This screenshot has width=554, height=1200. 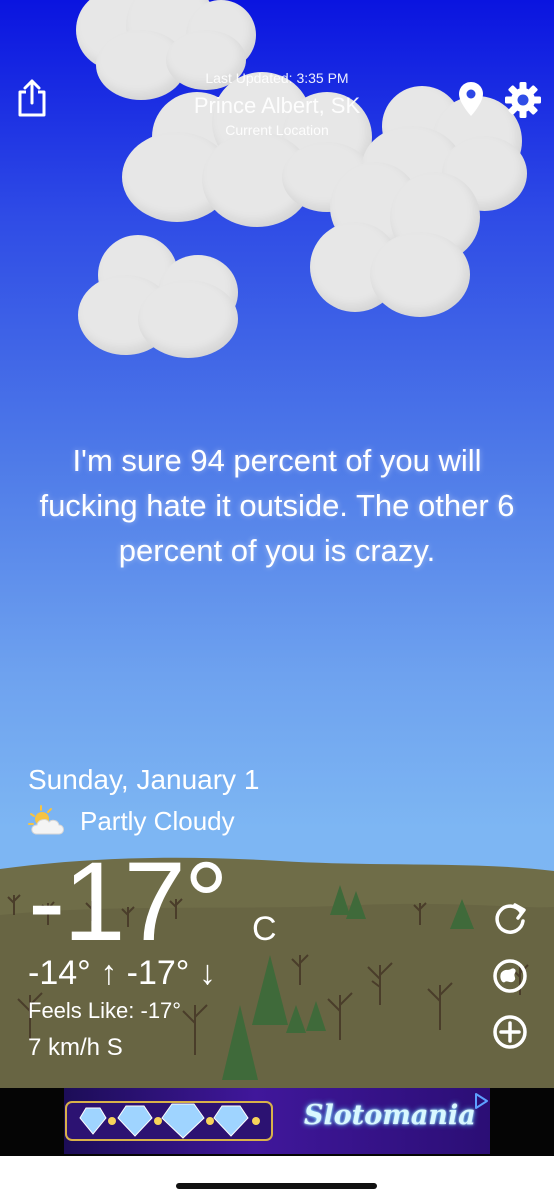 I want to click on gear-icon, so click(x=523, y=100).